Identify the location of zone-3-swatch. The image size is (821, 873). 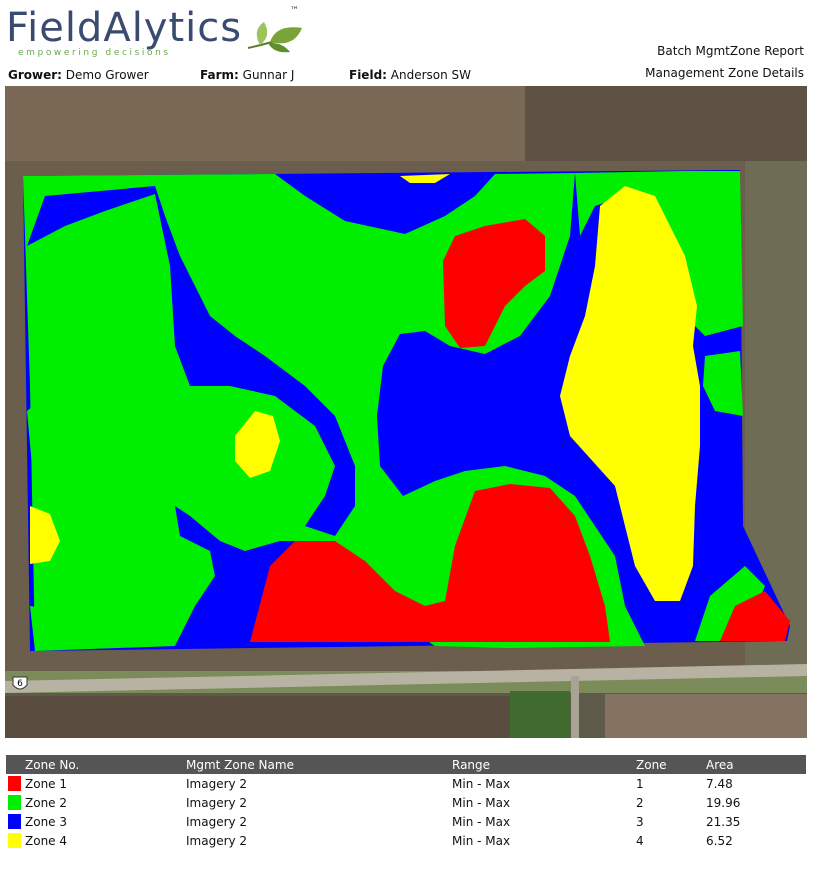
(14, 821).